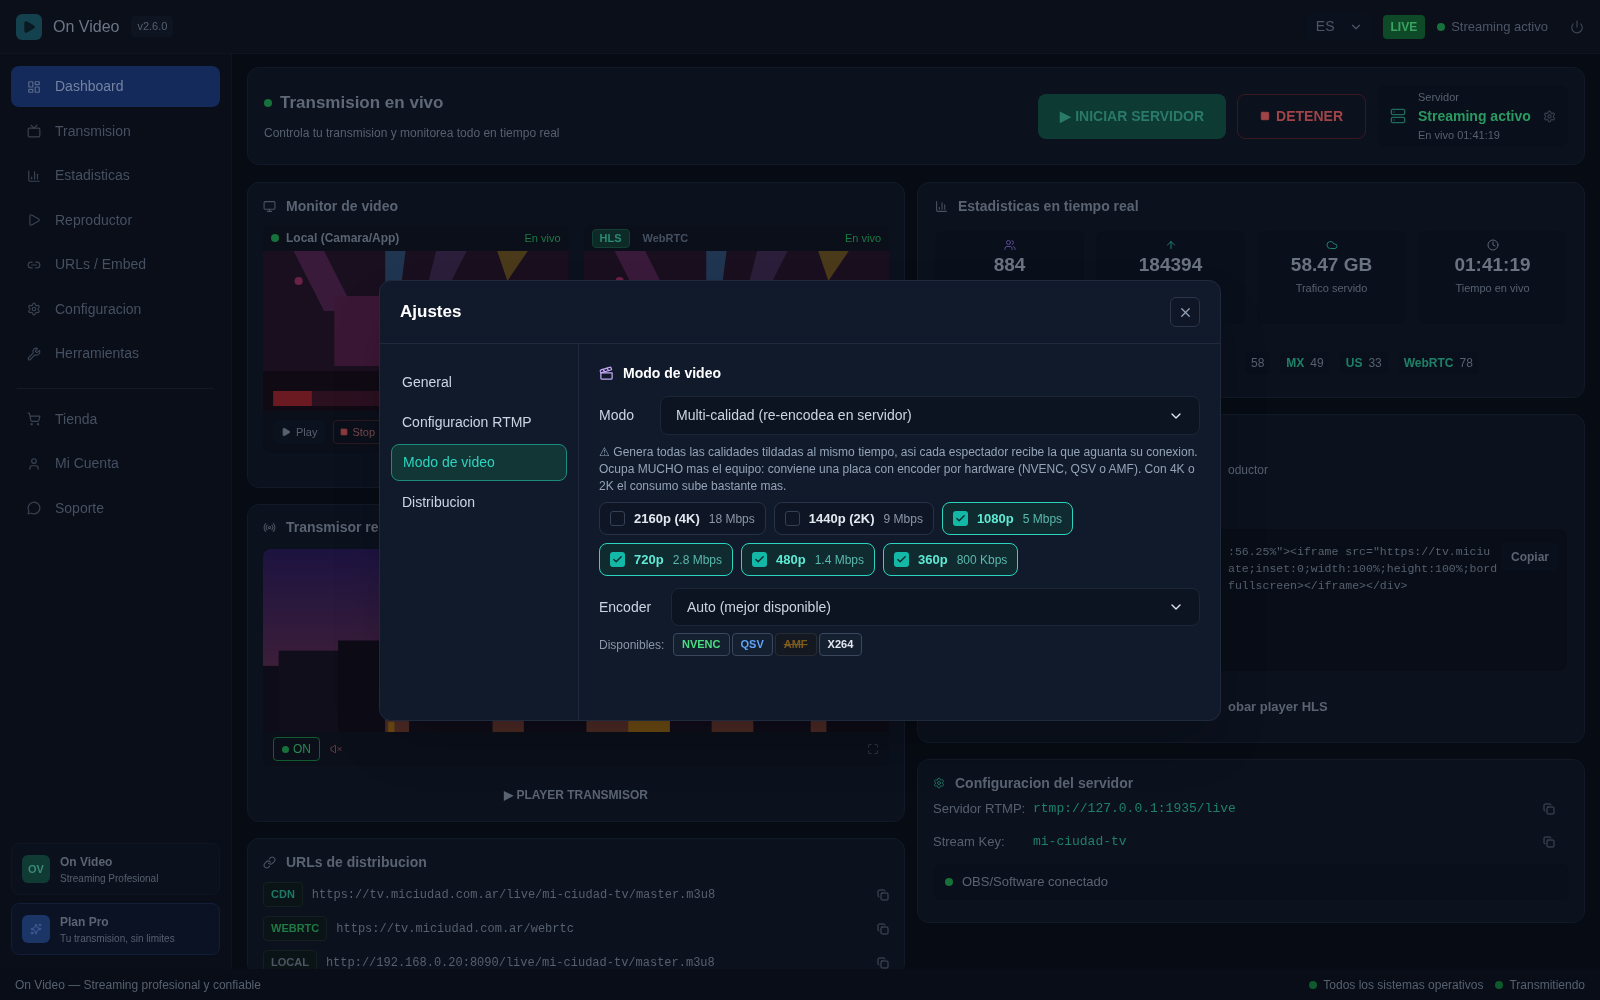 Image resolution: width=1600 pixels, height=1000 pixels. I want to click on close-button, so click(1185, 312).